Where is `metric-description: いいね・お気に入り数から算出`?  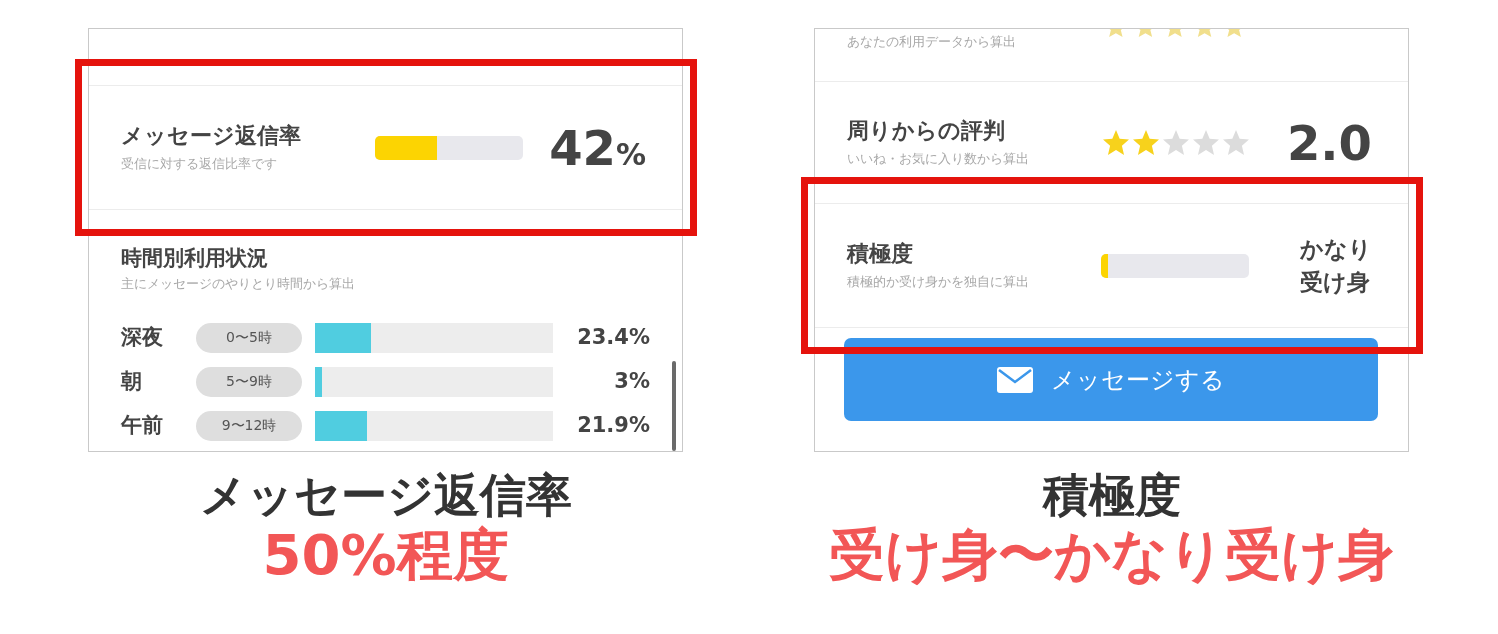
metric-description: いいね・お気に入り数から算出 is located at coordinates (938, 158).